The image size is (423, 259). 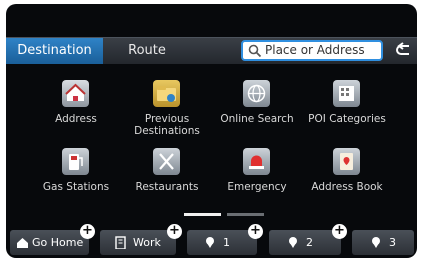 What do you see at coordinates (211, 50) in the screenshot?
I see `header-bar: Destination Route Place or Address` at bounding box center [211, 50].